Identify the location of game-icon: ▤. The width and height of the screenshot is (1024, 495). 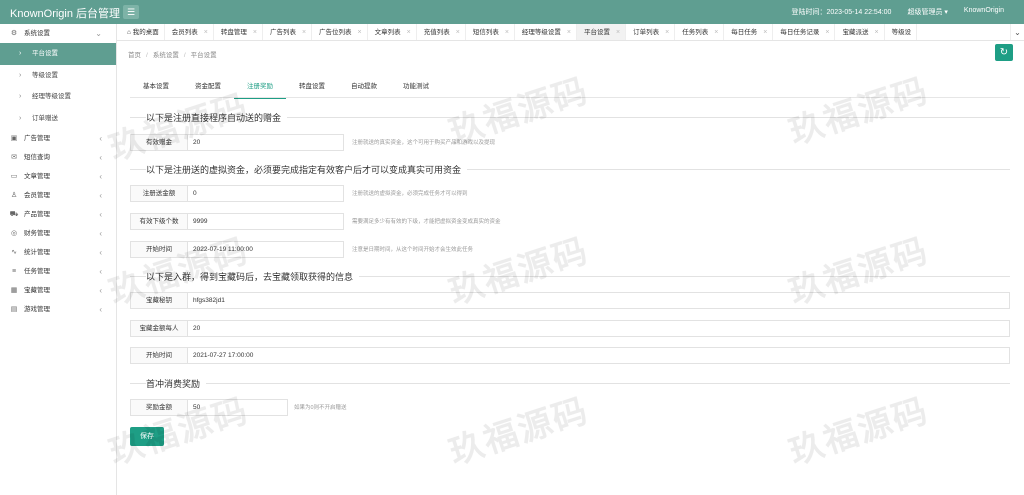
(14, 309).